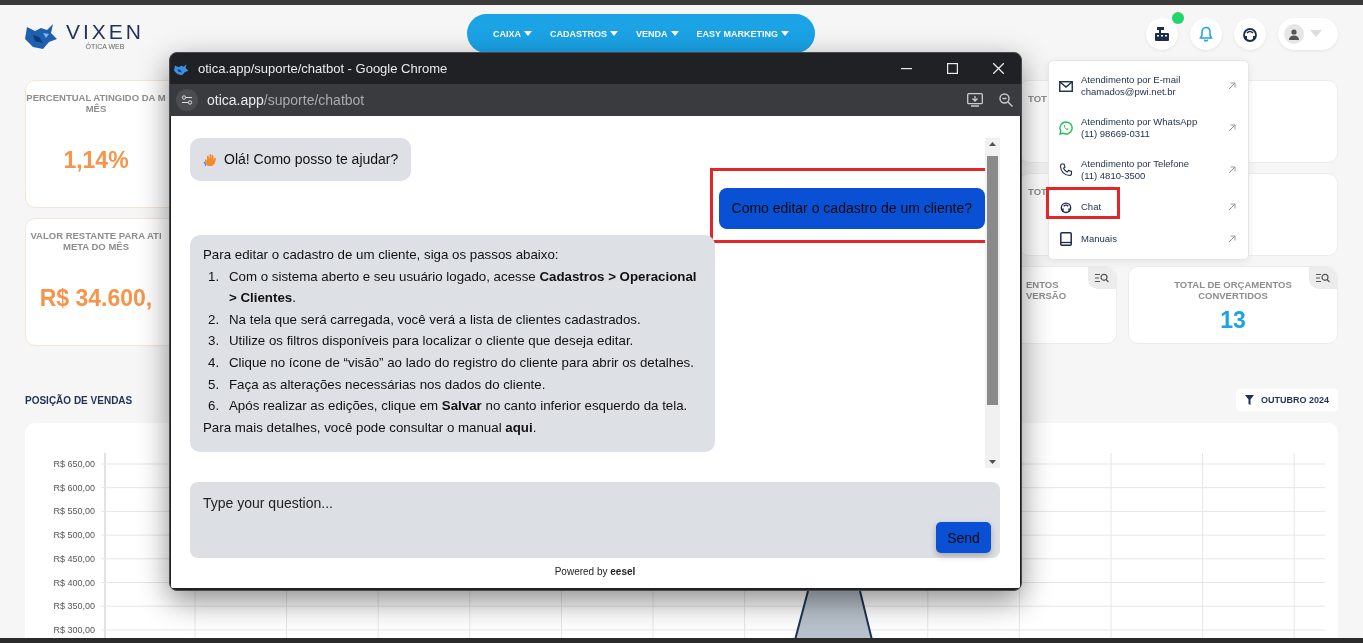  Describe the element at coordinates (975, 100) in the screenshot. I see `install-app-icon` at that location.